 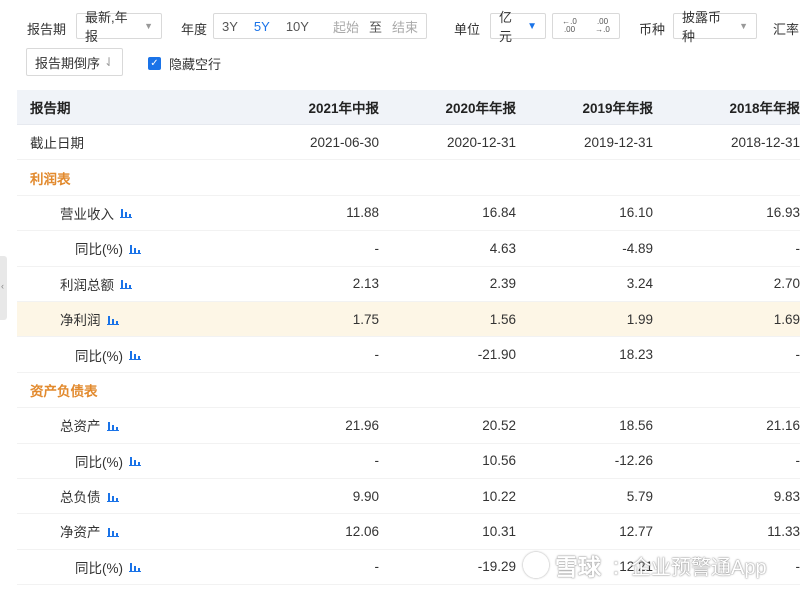 I want to click on section-row: 利润表, so click(x=408, y=178).